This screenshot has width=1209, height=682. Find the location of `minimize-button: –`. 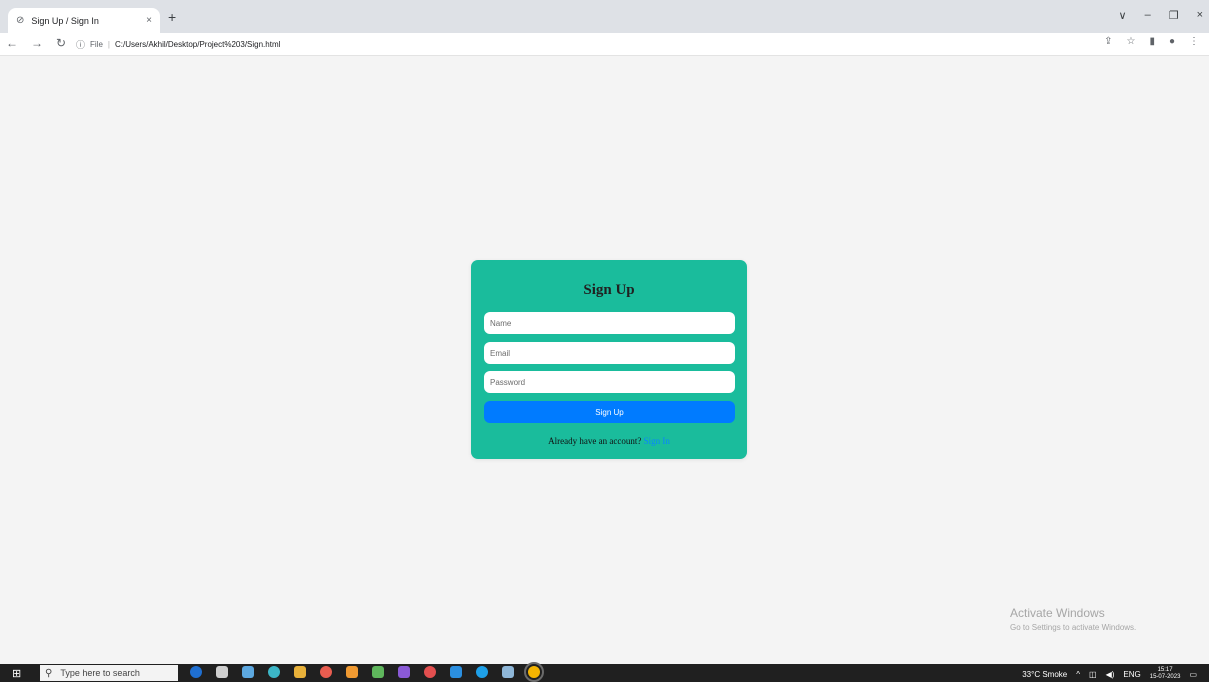

minimize-button: – is located at coordinates (1148, 15).